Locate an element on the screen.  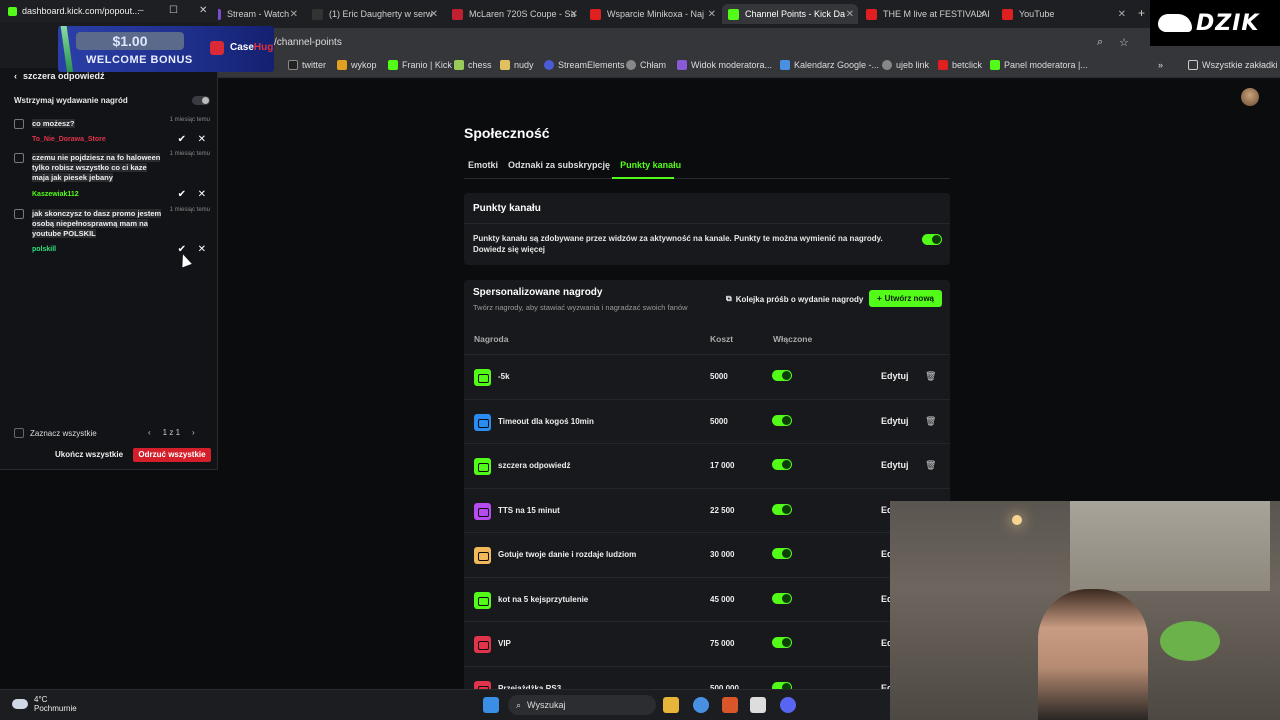
boar-icon is located at coordinates (1175, 23).